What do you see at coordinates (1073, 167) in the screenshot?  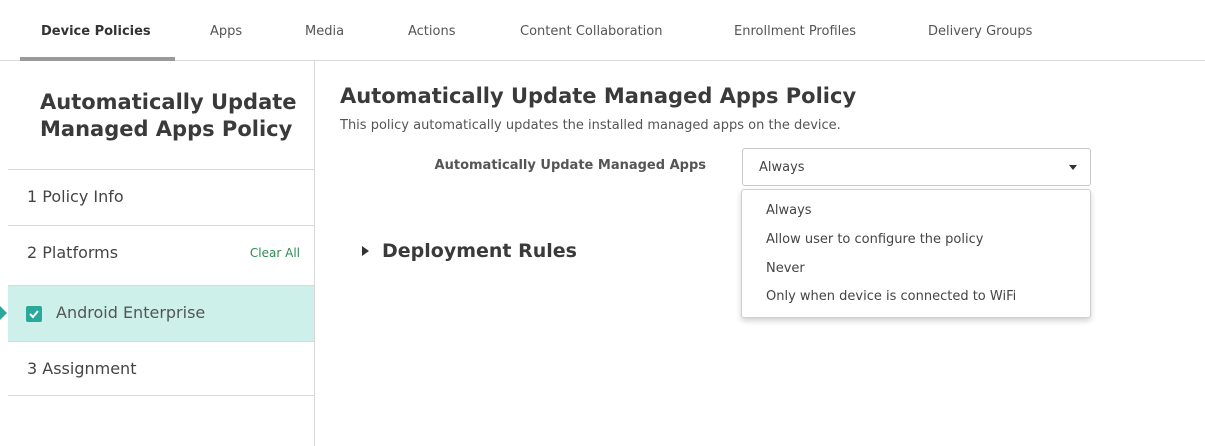 I see `caret-down-icon` at bounding box center [1073, 167].